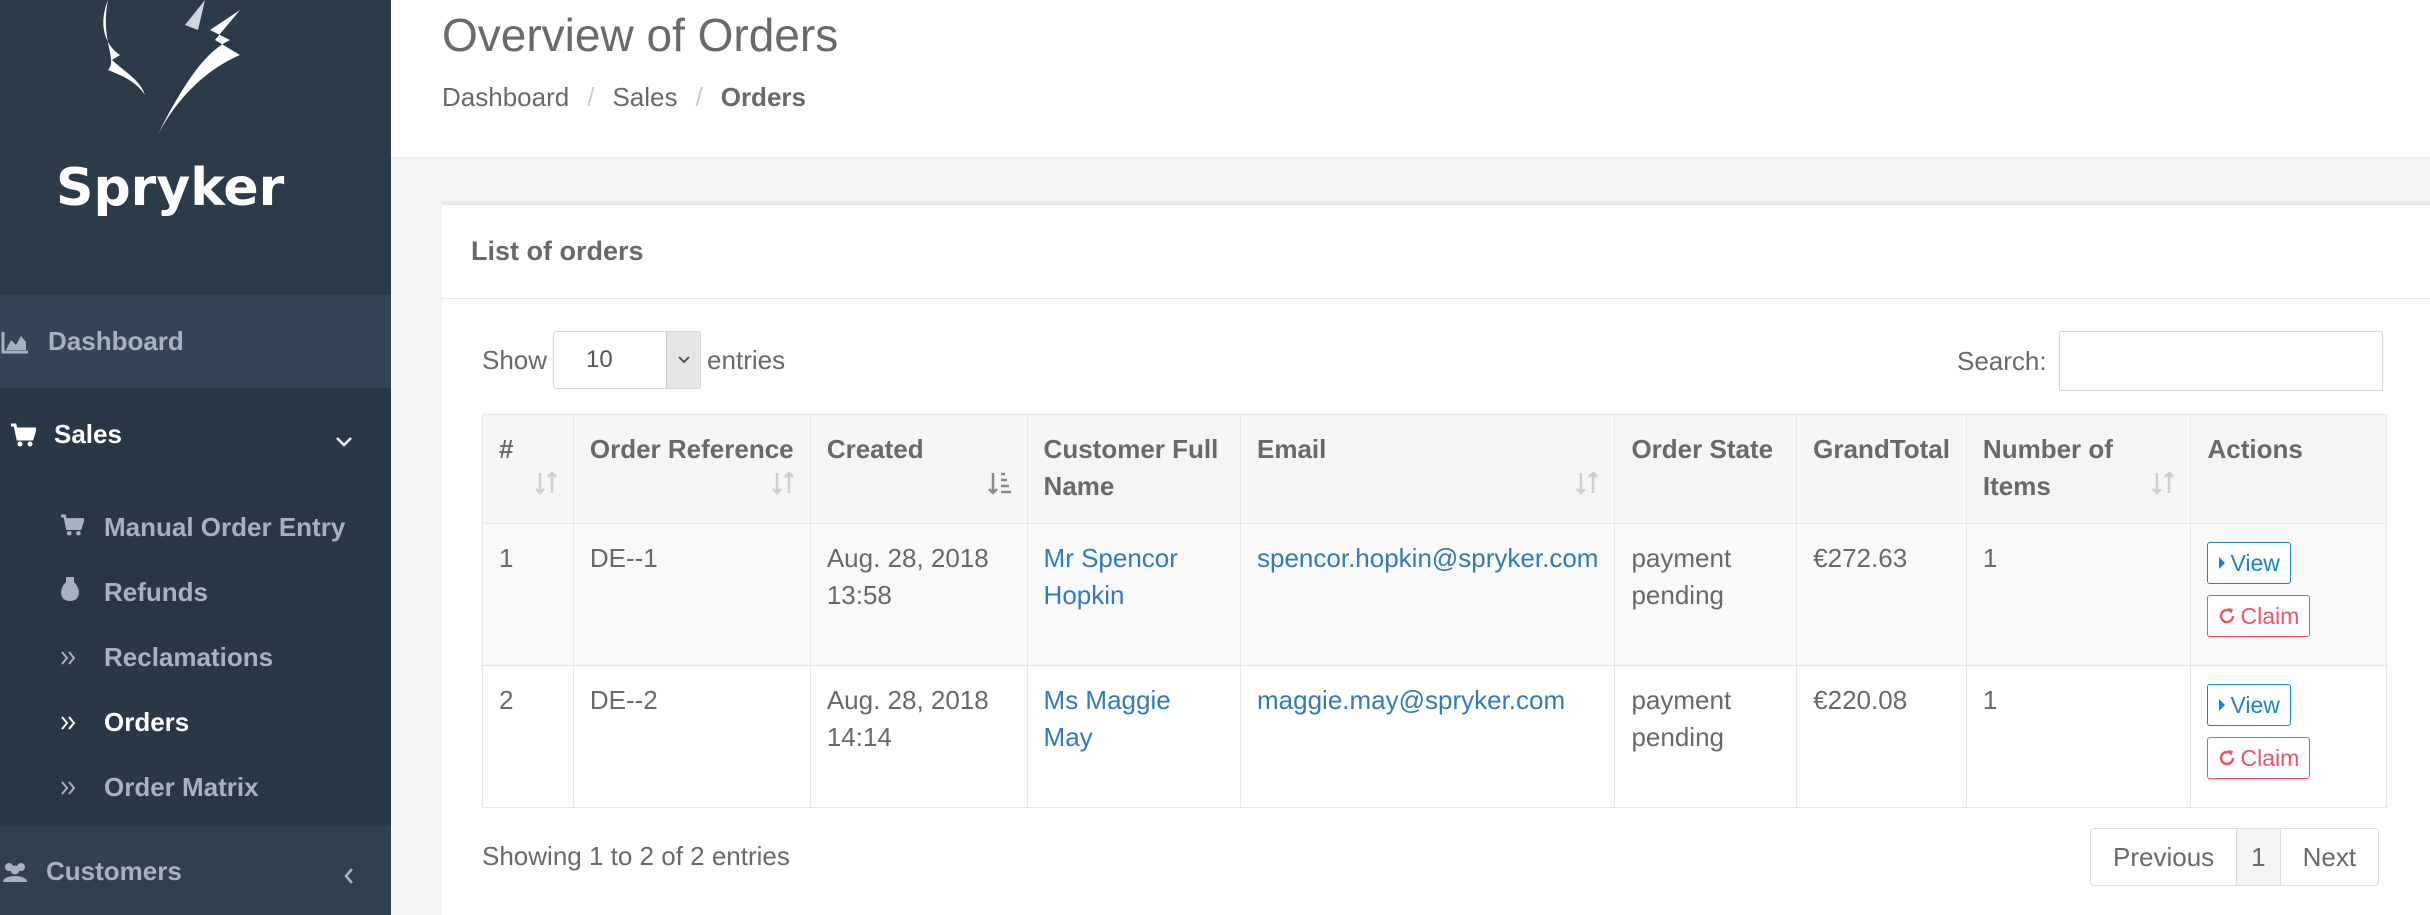 This screenshot has height=915, width=2430. I want to click on page-length-value: 10, so click(599, 359).